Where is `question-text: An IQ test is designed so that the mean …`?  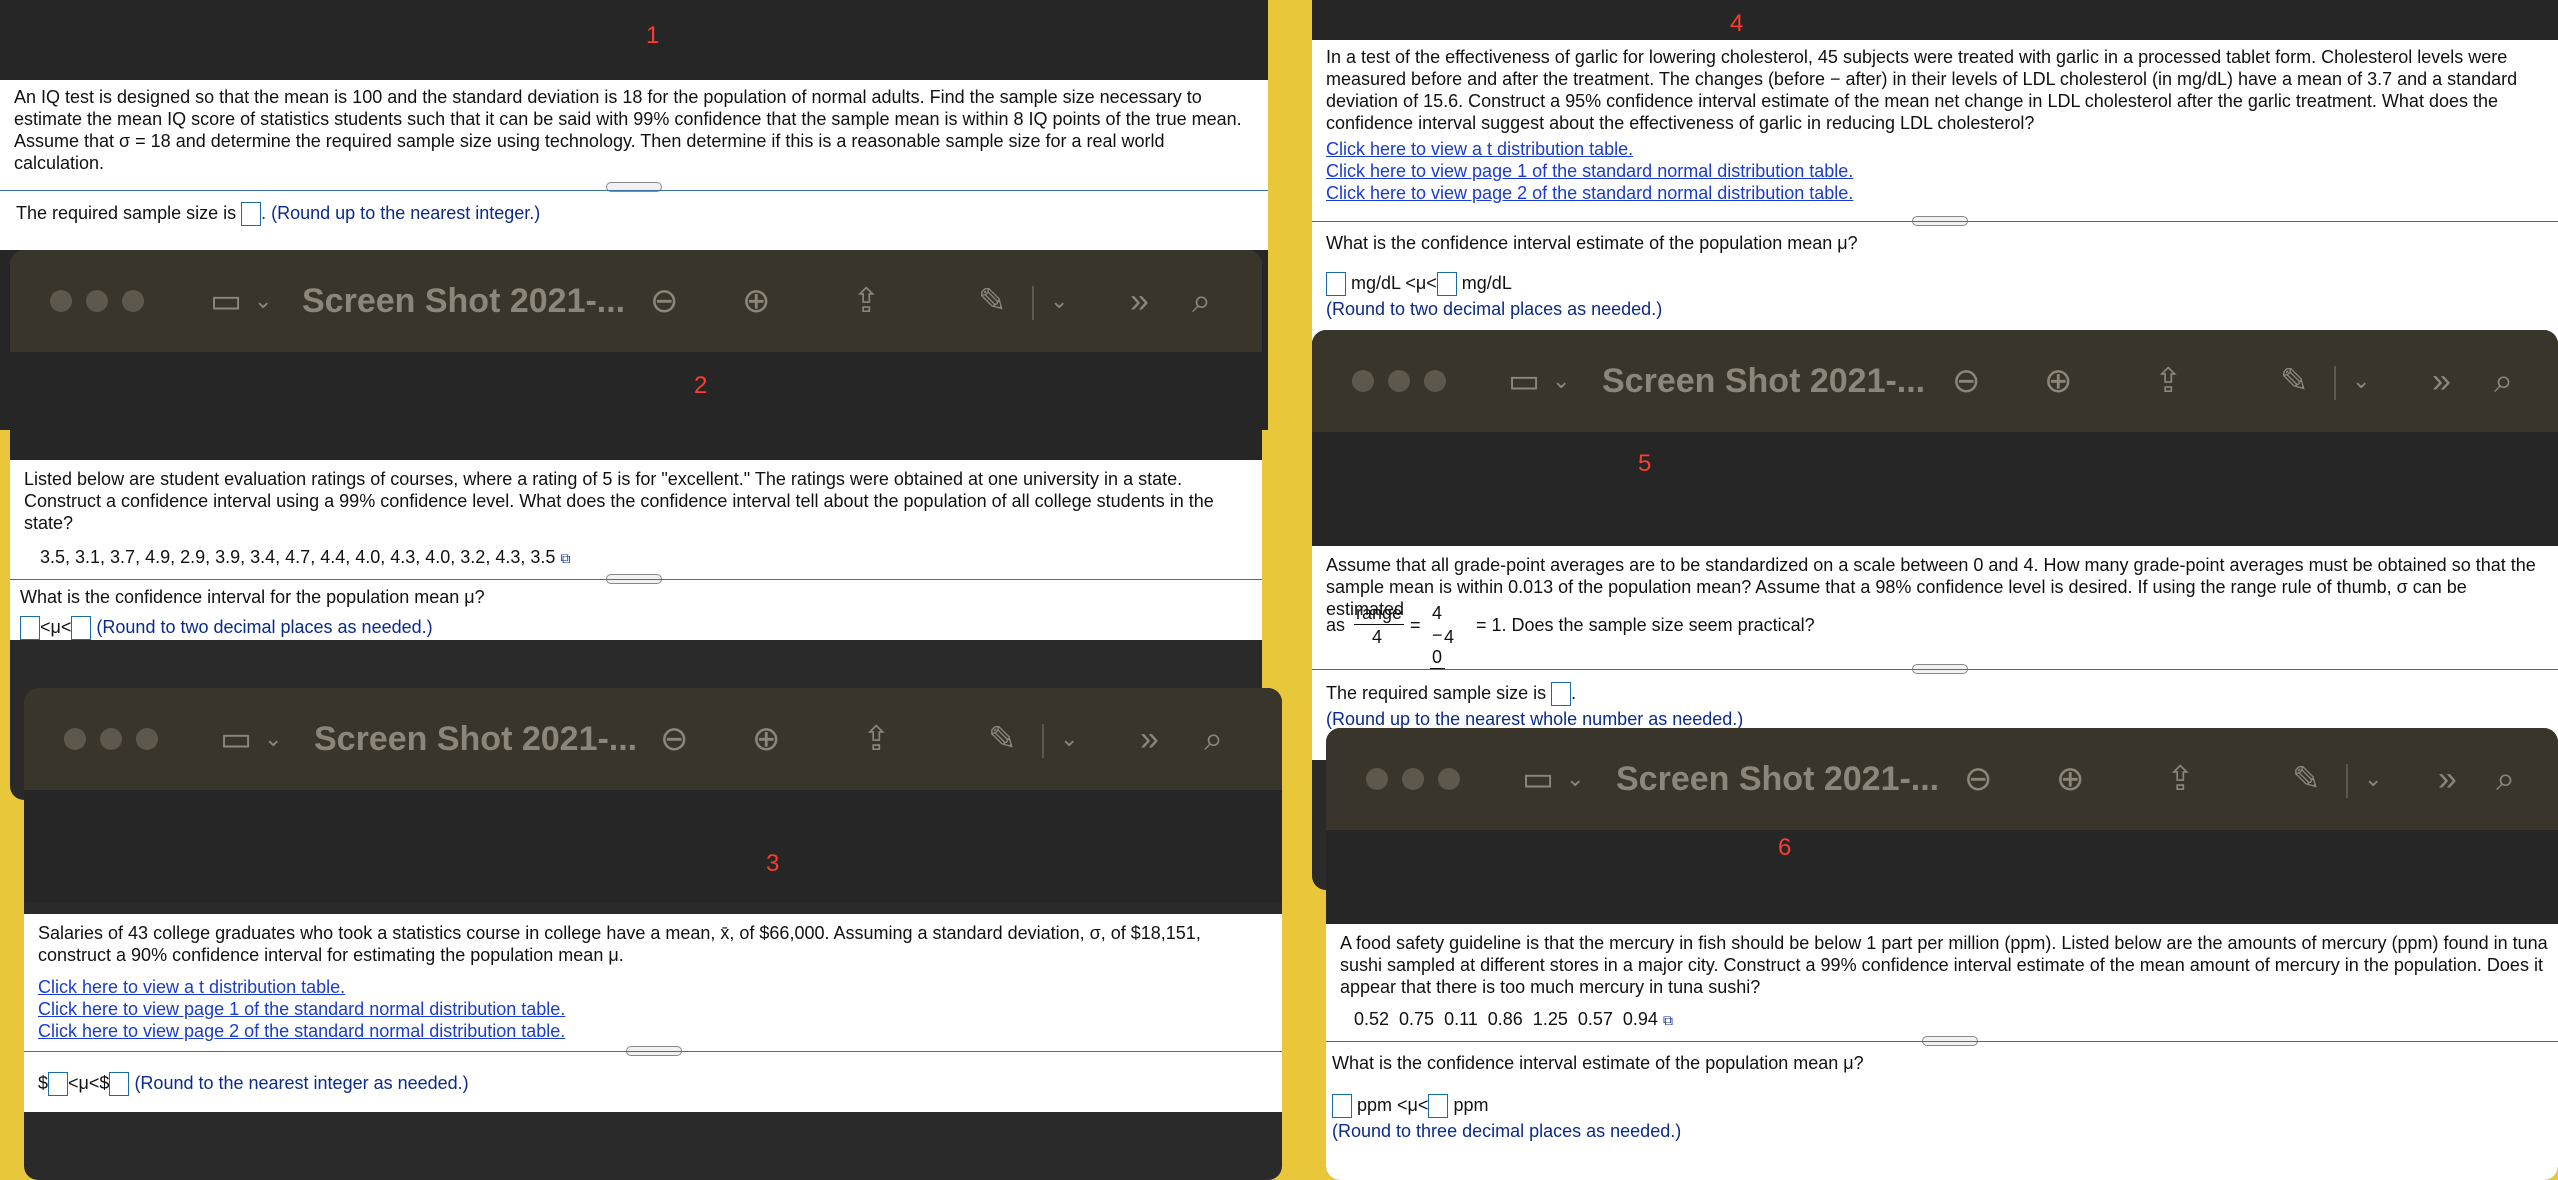 question-text: An IQ test is designed so that the mean … is located at coordinates (628, 130).